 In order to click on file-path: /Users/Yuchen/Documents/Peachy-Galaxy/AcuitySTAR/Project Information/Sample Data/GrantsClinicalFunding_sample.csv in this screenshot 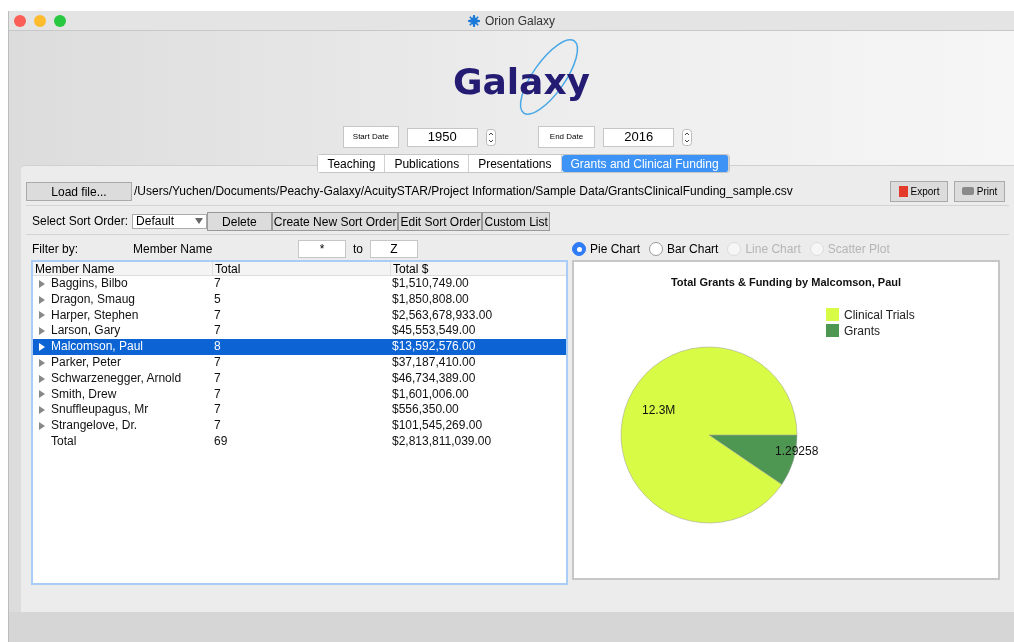, I will do `click(463, 191)`.